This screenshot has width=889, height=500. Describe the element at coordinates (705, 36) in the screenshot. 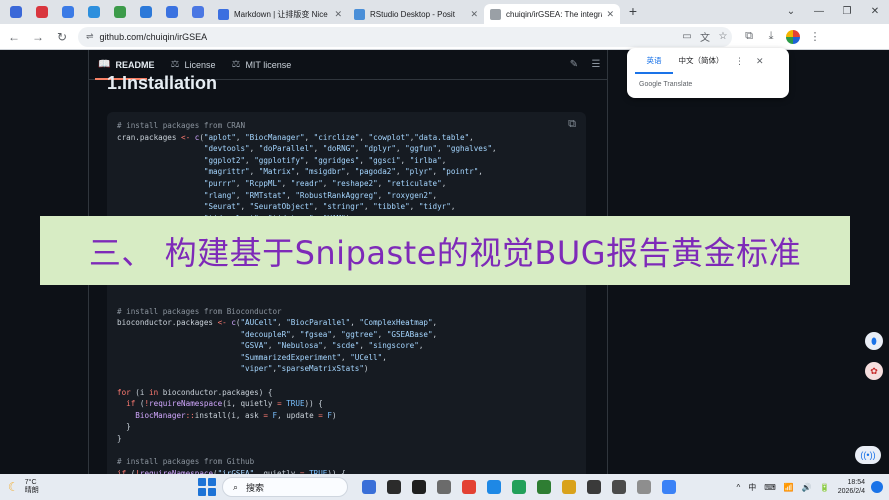

I see `translate-icon: 文` at that location.